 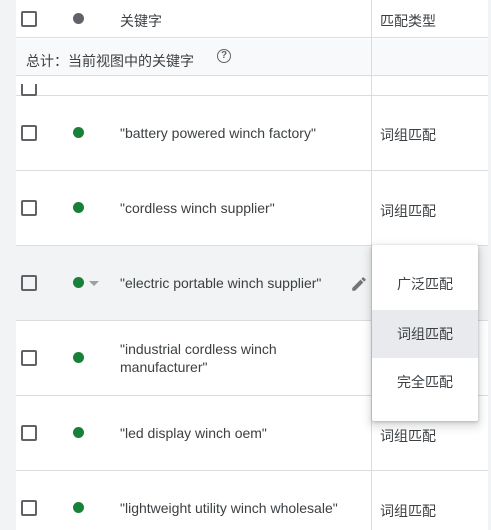 What do you see at coordinates (224, 56) in the screenshot?
I see `help-icon: ?` at bounding box center [224, 56].